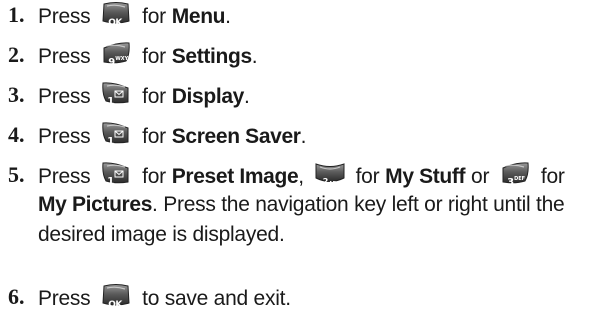 This screenshot has height=320, width=599. What do you see at coordinates (16, 134) in the screenshot?
I see `step-number: 4.` at bounding box center [16, 134].